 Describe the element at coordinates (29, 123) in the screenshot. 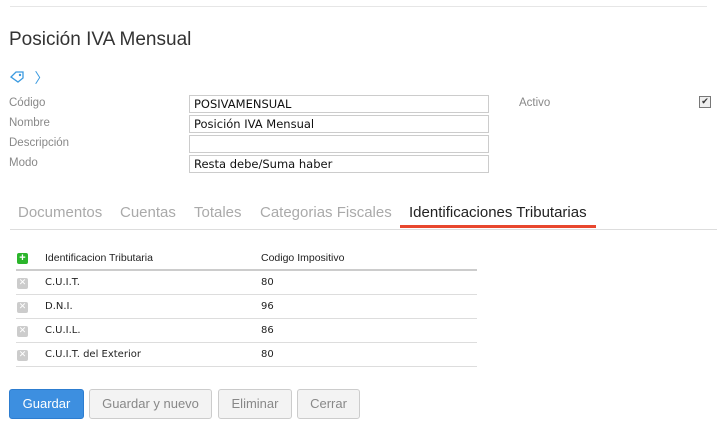

I see `nombre-label: Nombre` at that location.